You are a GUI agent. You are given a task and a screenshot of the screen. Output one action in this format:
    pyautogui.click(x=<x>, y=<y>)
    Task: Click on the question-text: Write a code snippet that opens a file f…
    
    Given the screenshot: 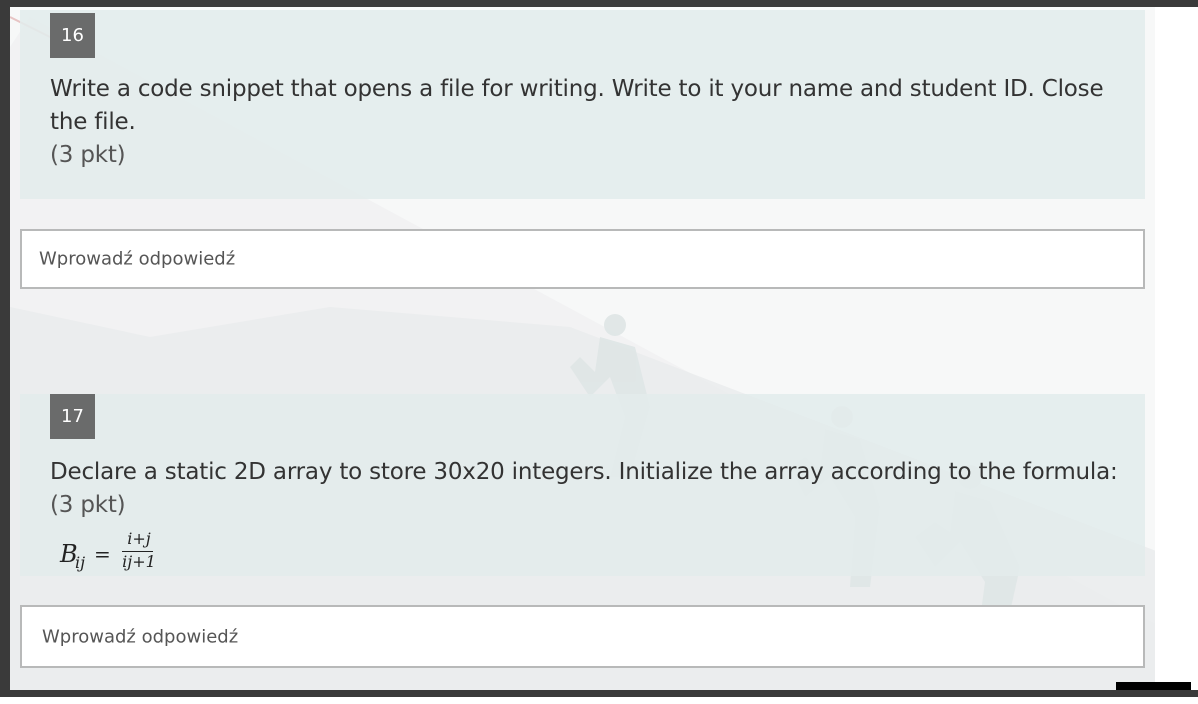 What is the action you would take?
    pyautogui.click(x=585, y=122)
    